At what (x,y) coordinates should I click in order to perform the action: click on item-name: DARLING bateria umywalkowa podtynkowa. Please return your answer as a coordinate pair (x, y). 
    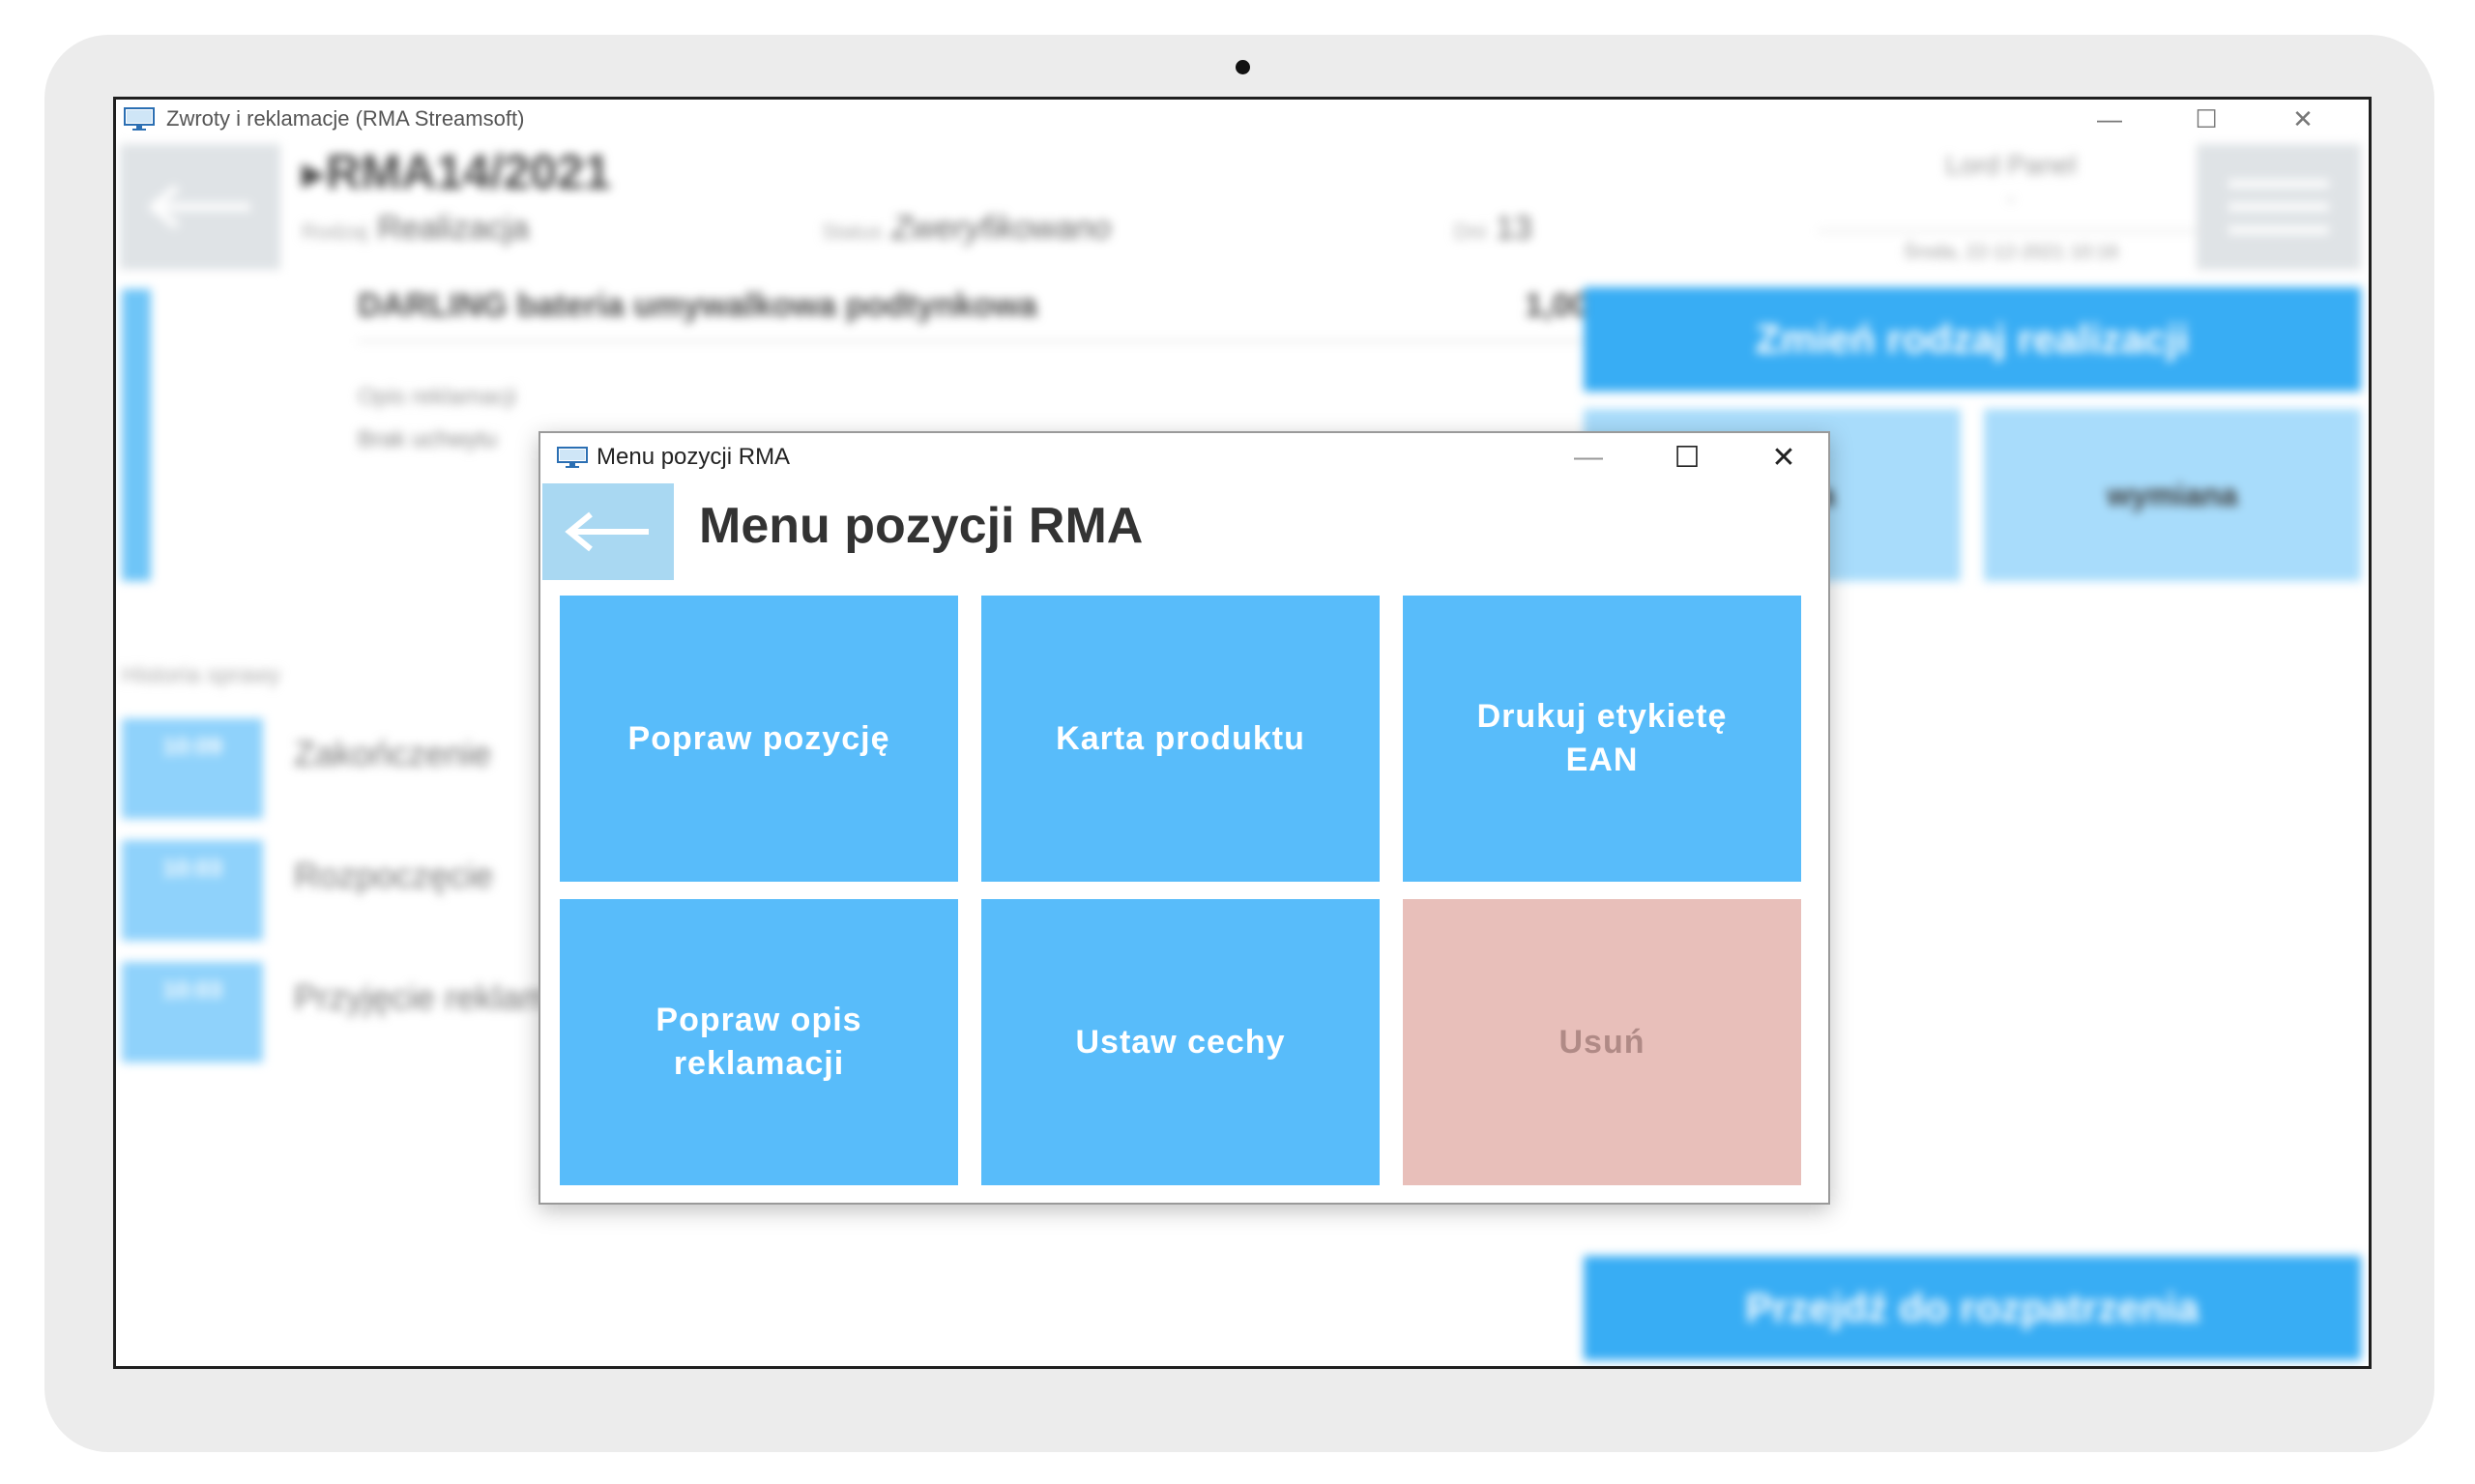
    Looking at the image, I should click on (697, 306).